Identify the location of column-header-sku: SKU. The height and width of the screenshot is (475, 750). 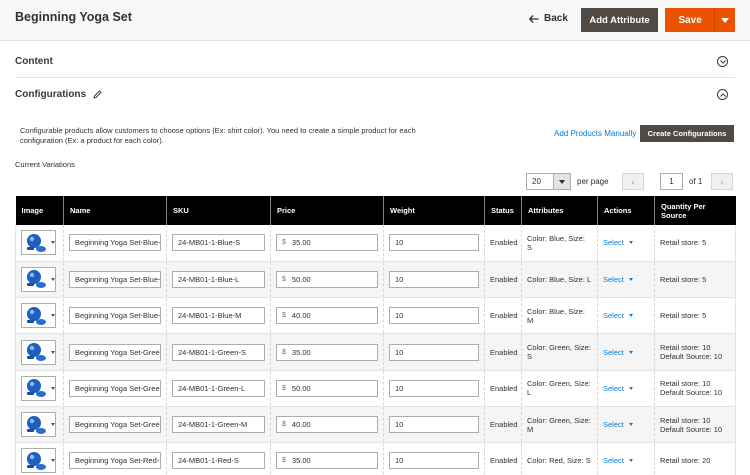
(218, 210).